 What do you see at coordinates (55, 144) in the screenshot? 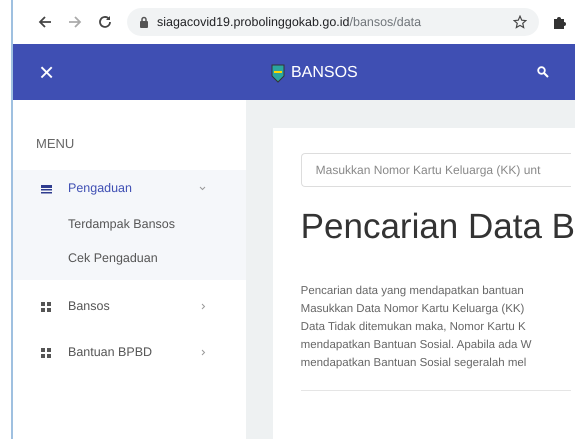
I see `menu-heading: MENU` at bounding box center [55, 144].